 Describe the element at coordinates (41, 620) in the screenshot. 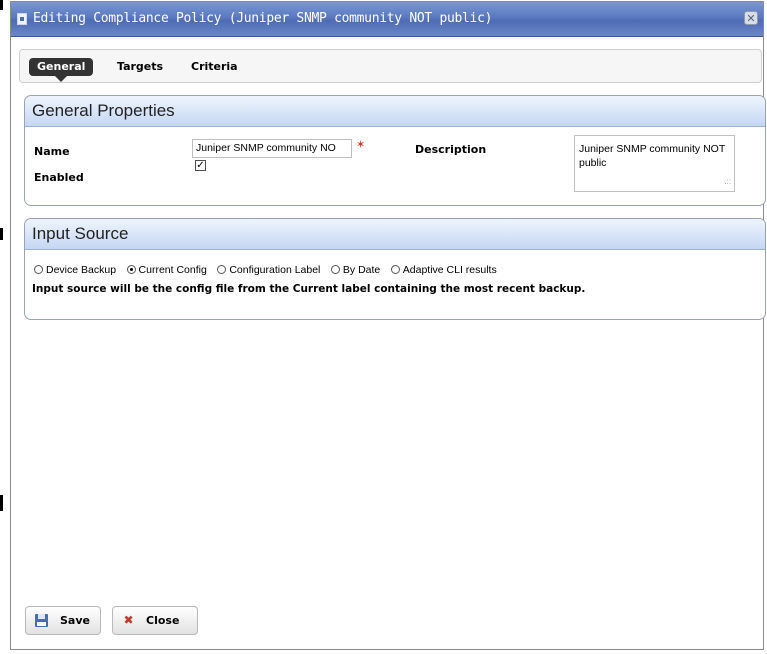

I see `floppy-disk-icon` at that location.